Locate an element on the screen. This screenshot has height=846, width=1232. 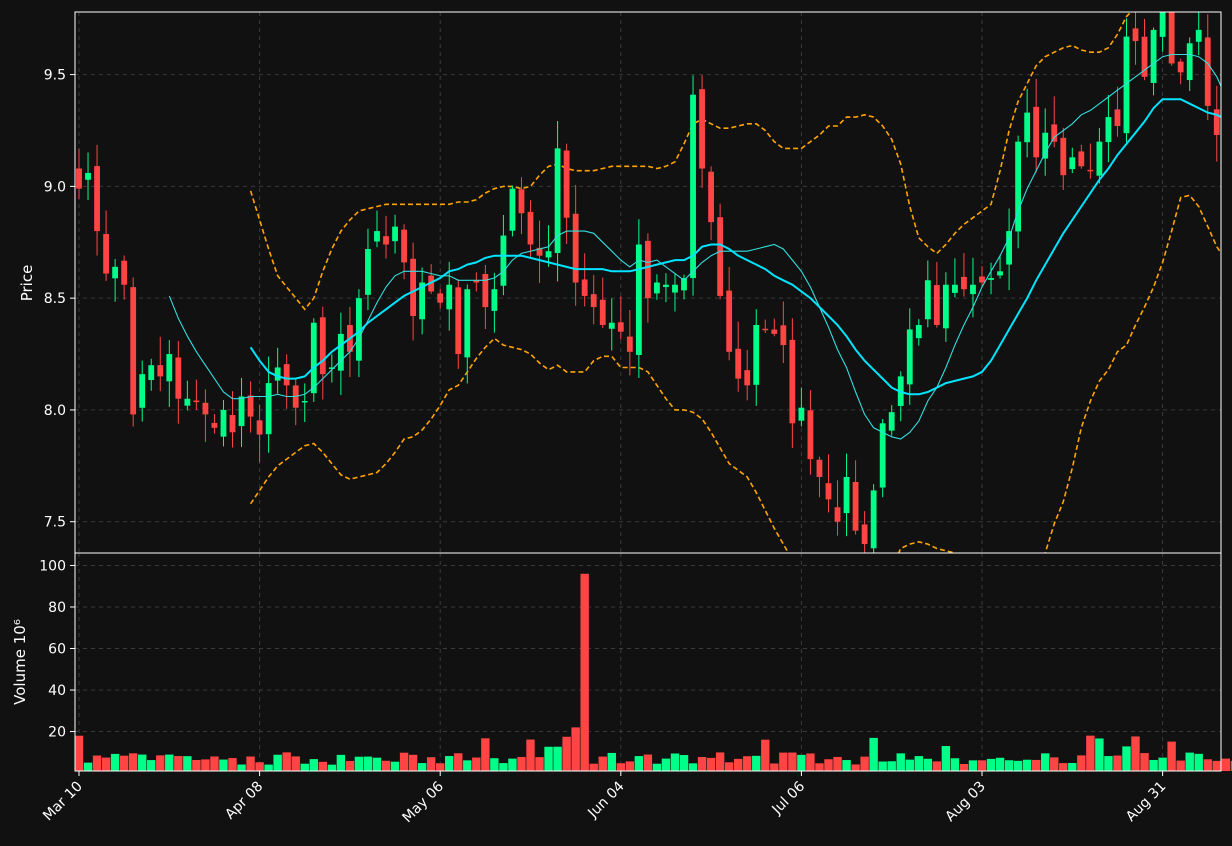
volume-tick-label: 20 is located at coordinates (57, 733).